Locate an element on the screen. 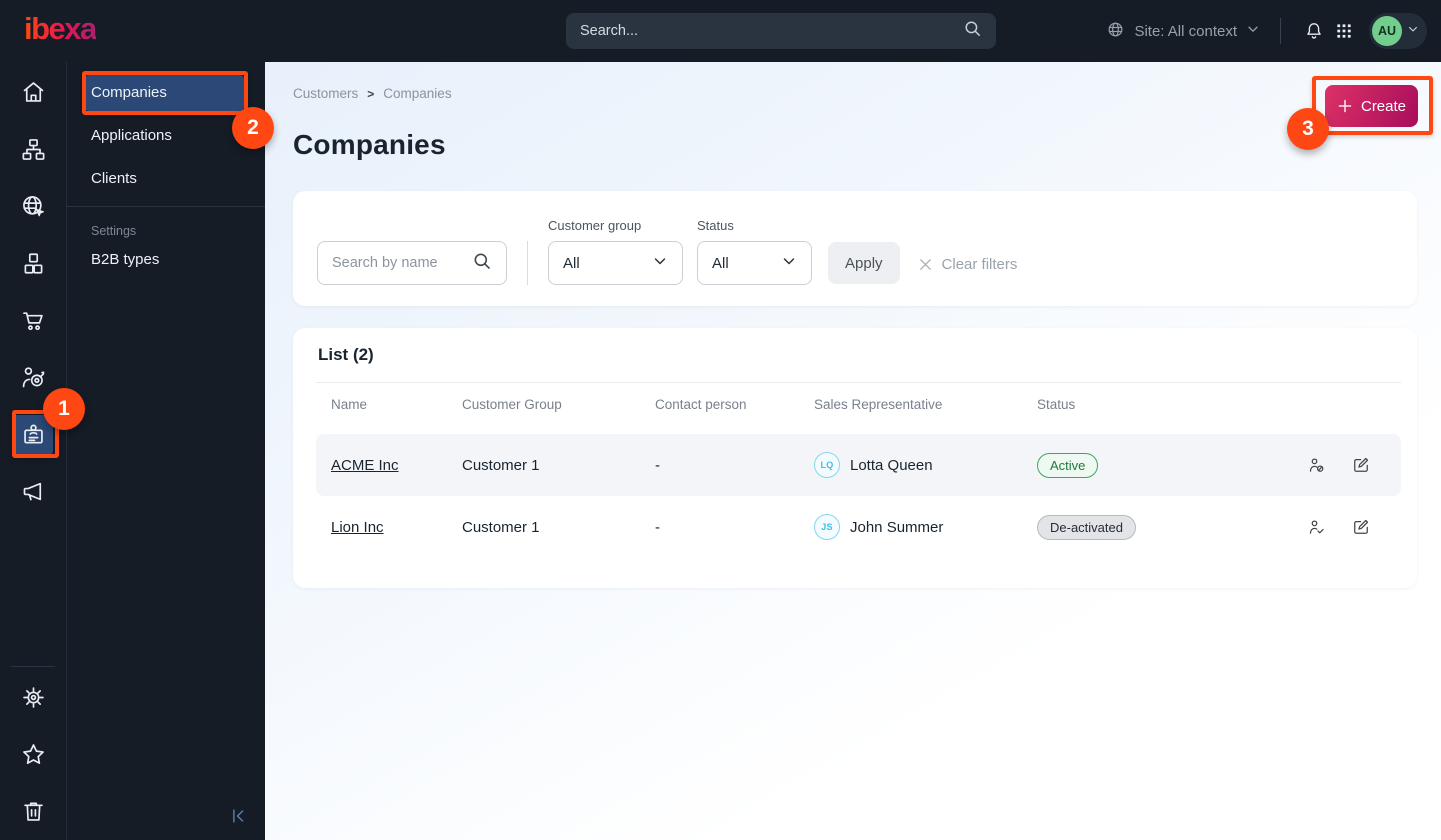  menu-item-b2b-types: B2B types is located at coordinates (166, 260).